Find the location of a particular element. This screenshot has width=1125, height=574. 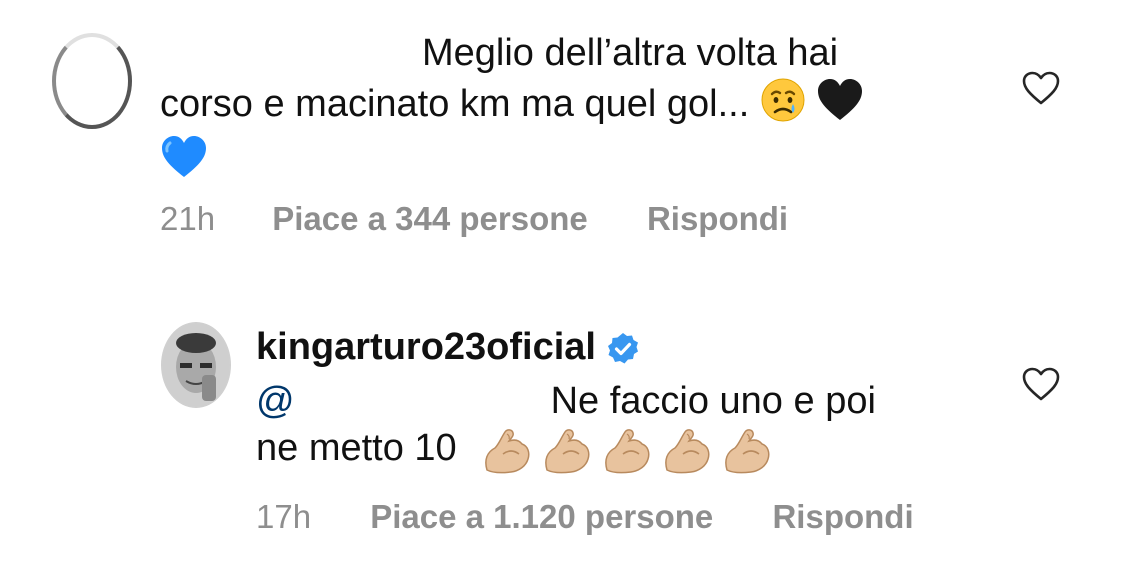

comment-text: @ Ne faccio uno e poi ne metto 10 is located at coordinates (606, 426).